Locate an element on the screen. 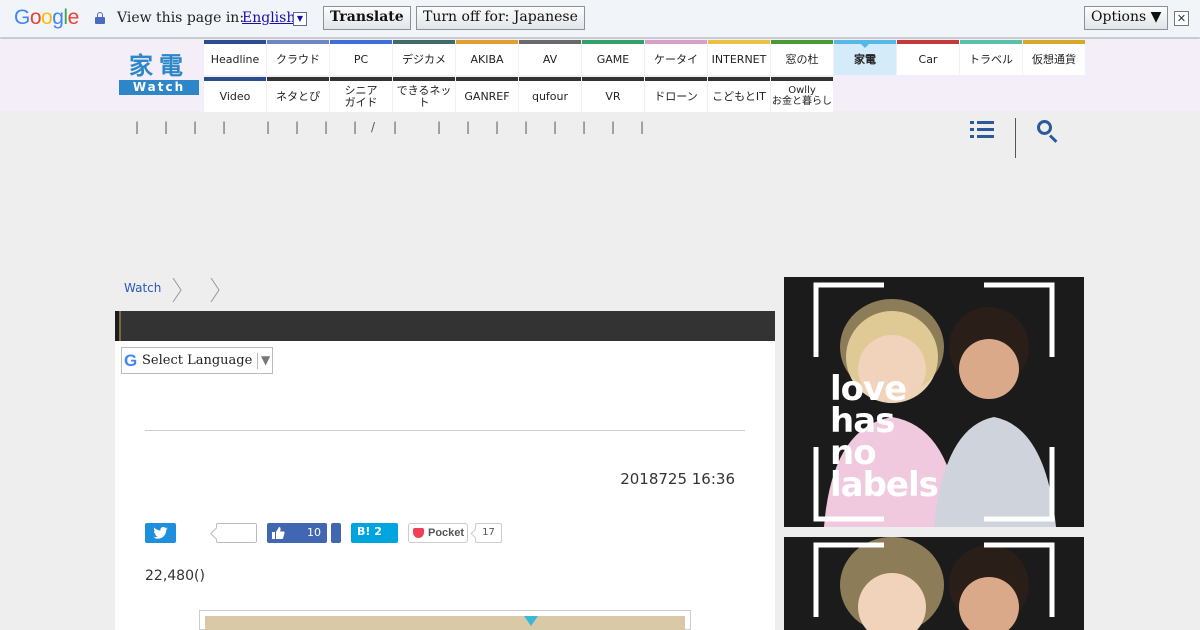 Image resolution: width=1200 pixels, height=630 pixels. google-logo-letter: e is located at coordinates (73, 17).